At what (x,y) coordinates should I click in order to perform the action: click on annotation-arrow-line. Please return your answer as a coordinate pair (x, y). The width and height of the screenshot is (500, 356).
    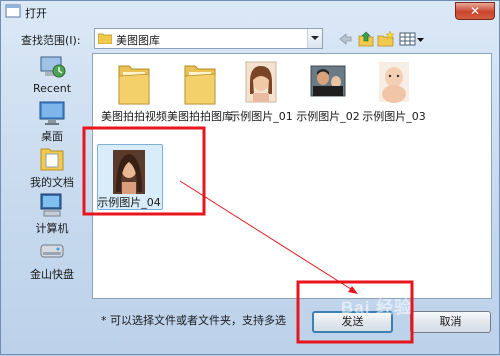
    Looking at the image, I should click on (267, 236).